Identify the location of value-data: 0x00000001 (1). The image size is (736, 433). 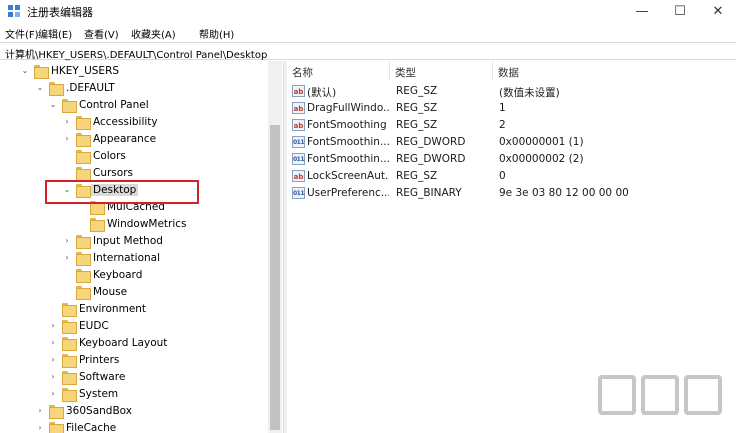
(541, 142).